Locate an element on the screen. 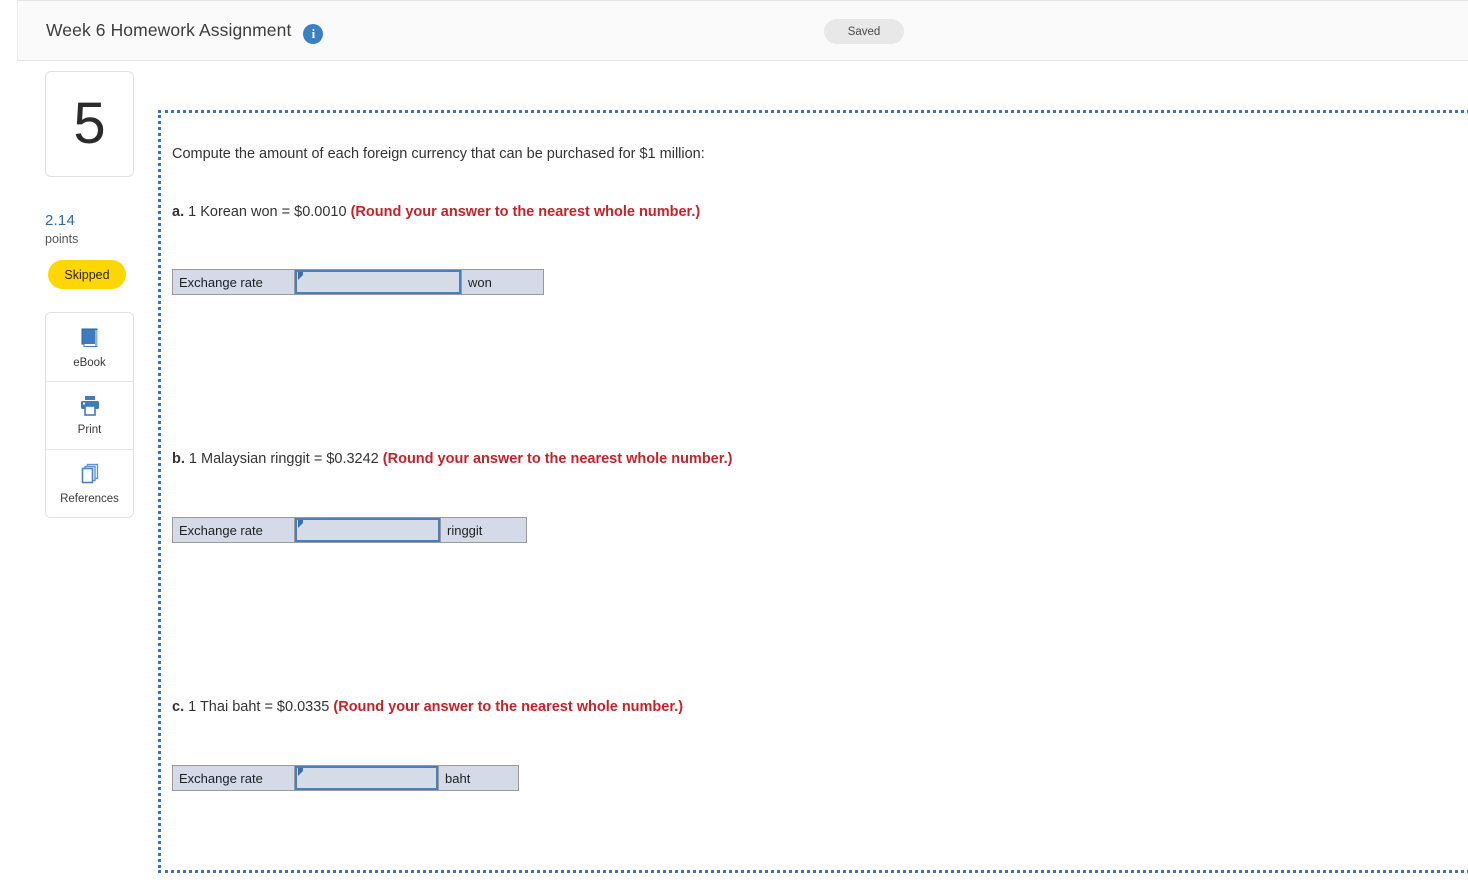 The image size is (1468, 882). exchange-rate-input-a is located at coordinates (378, 282).